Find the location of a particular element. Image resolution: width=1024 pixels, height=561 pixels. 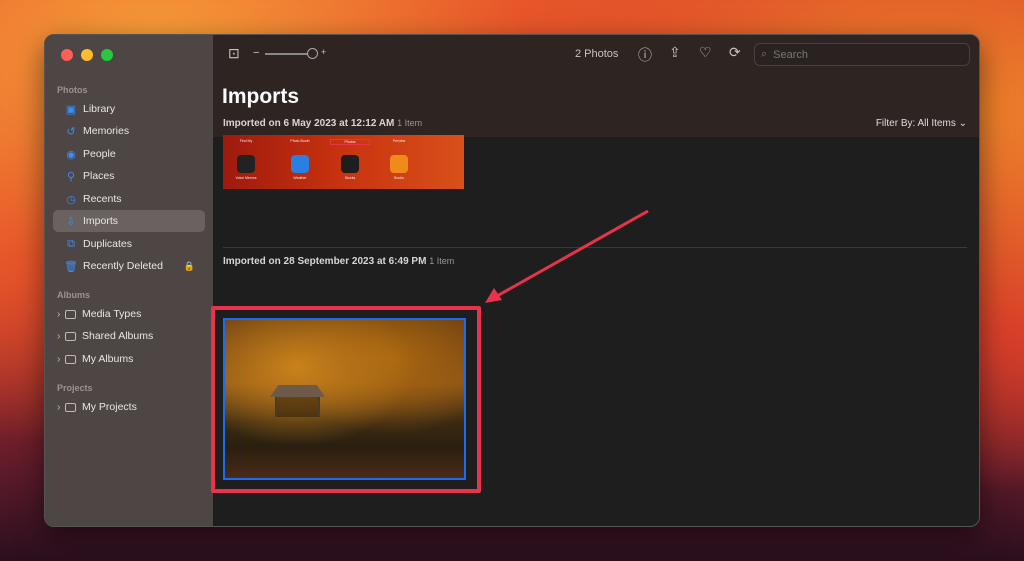

arrow-annotation is located at coordinates (567, 256).